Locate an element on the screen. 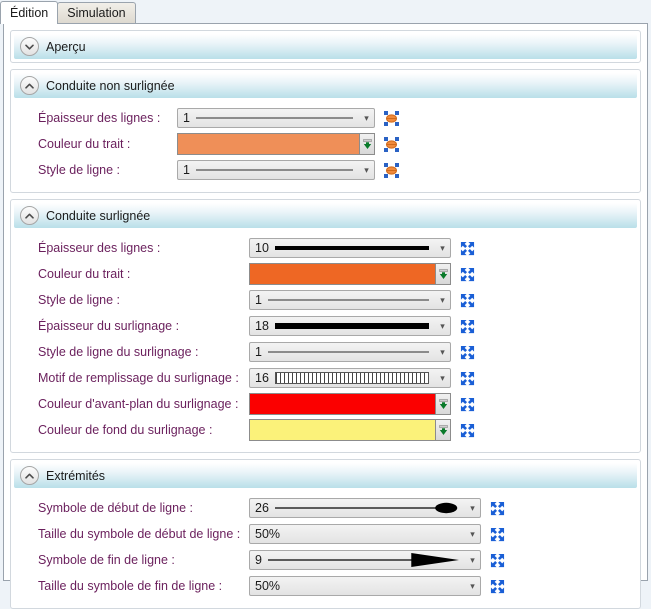  combo-epaisseur-des-lignes: 10 ▾ is located at coordinates (350, 248).